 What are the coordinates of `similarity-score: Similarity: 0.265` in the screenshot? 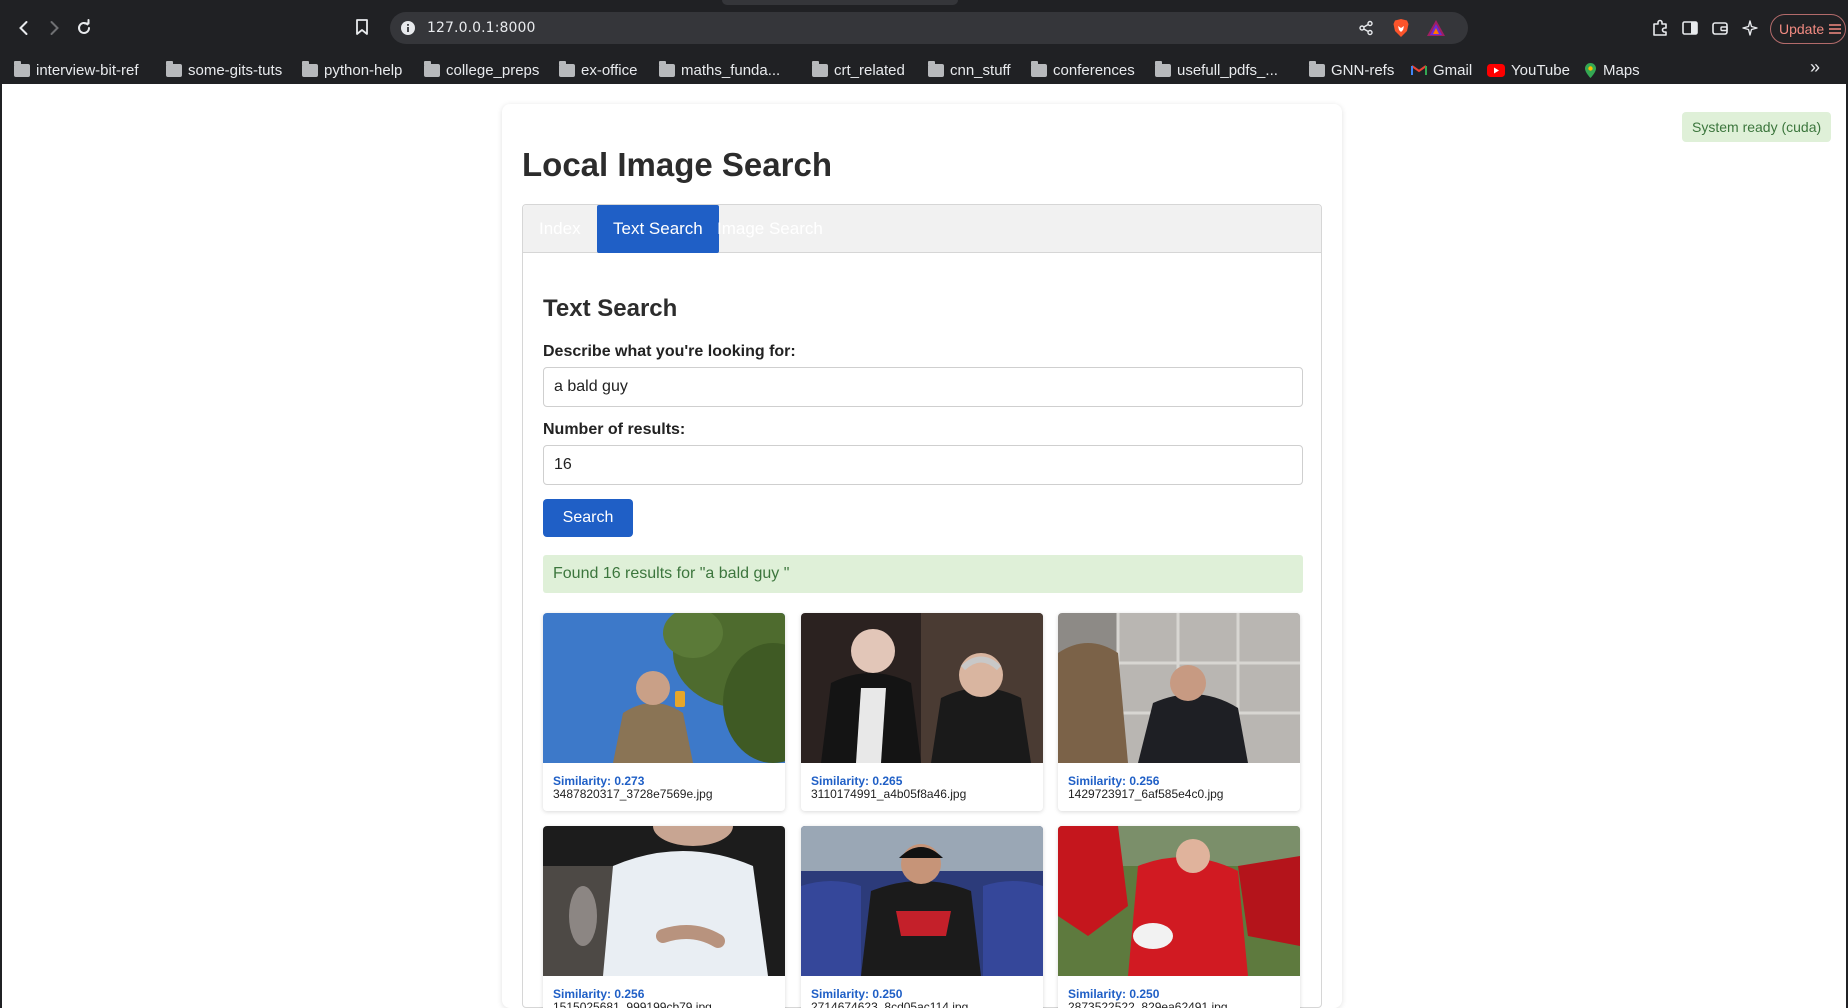 It's located at (857, 781).